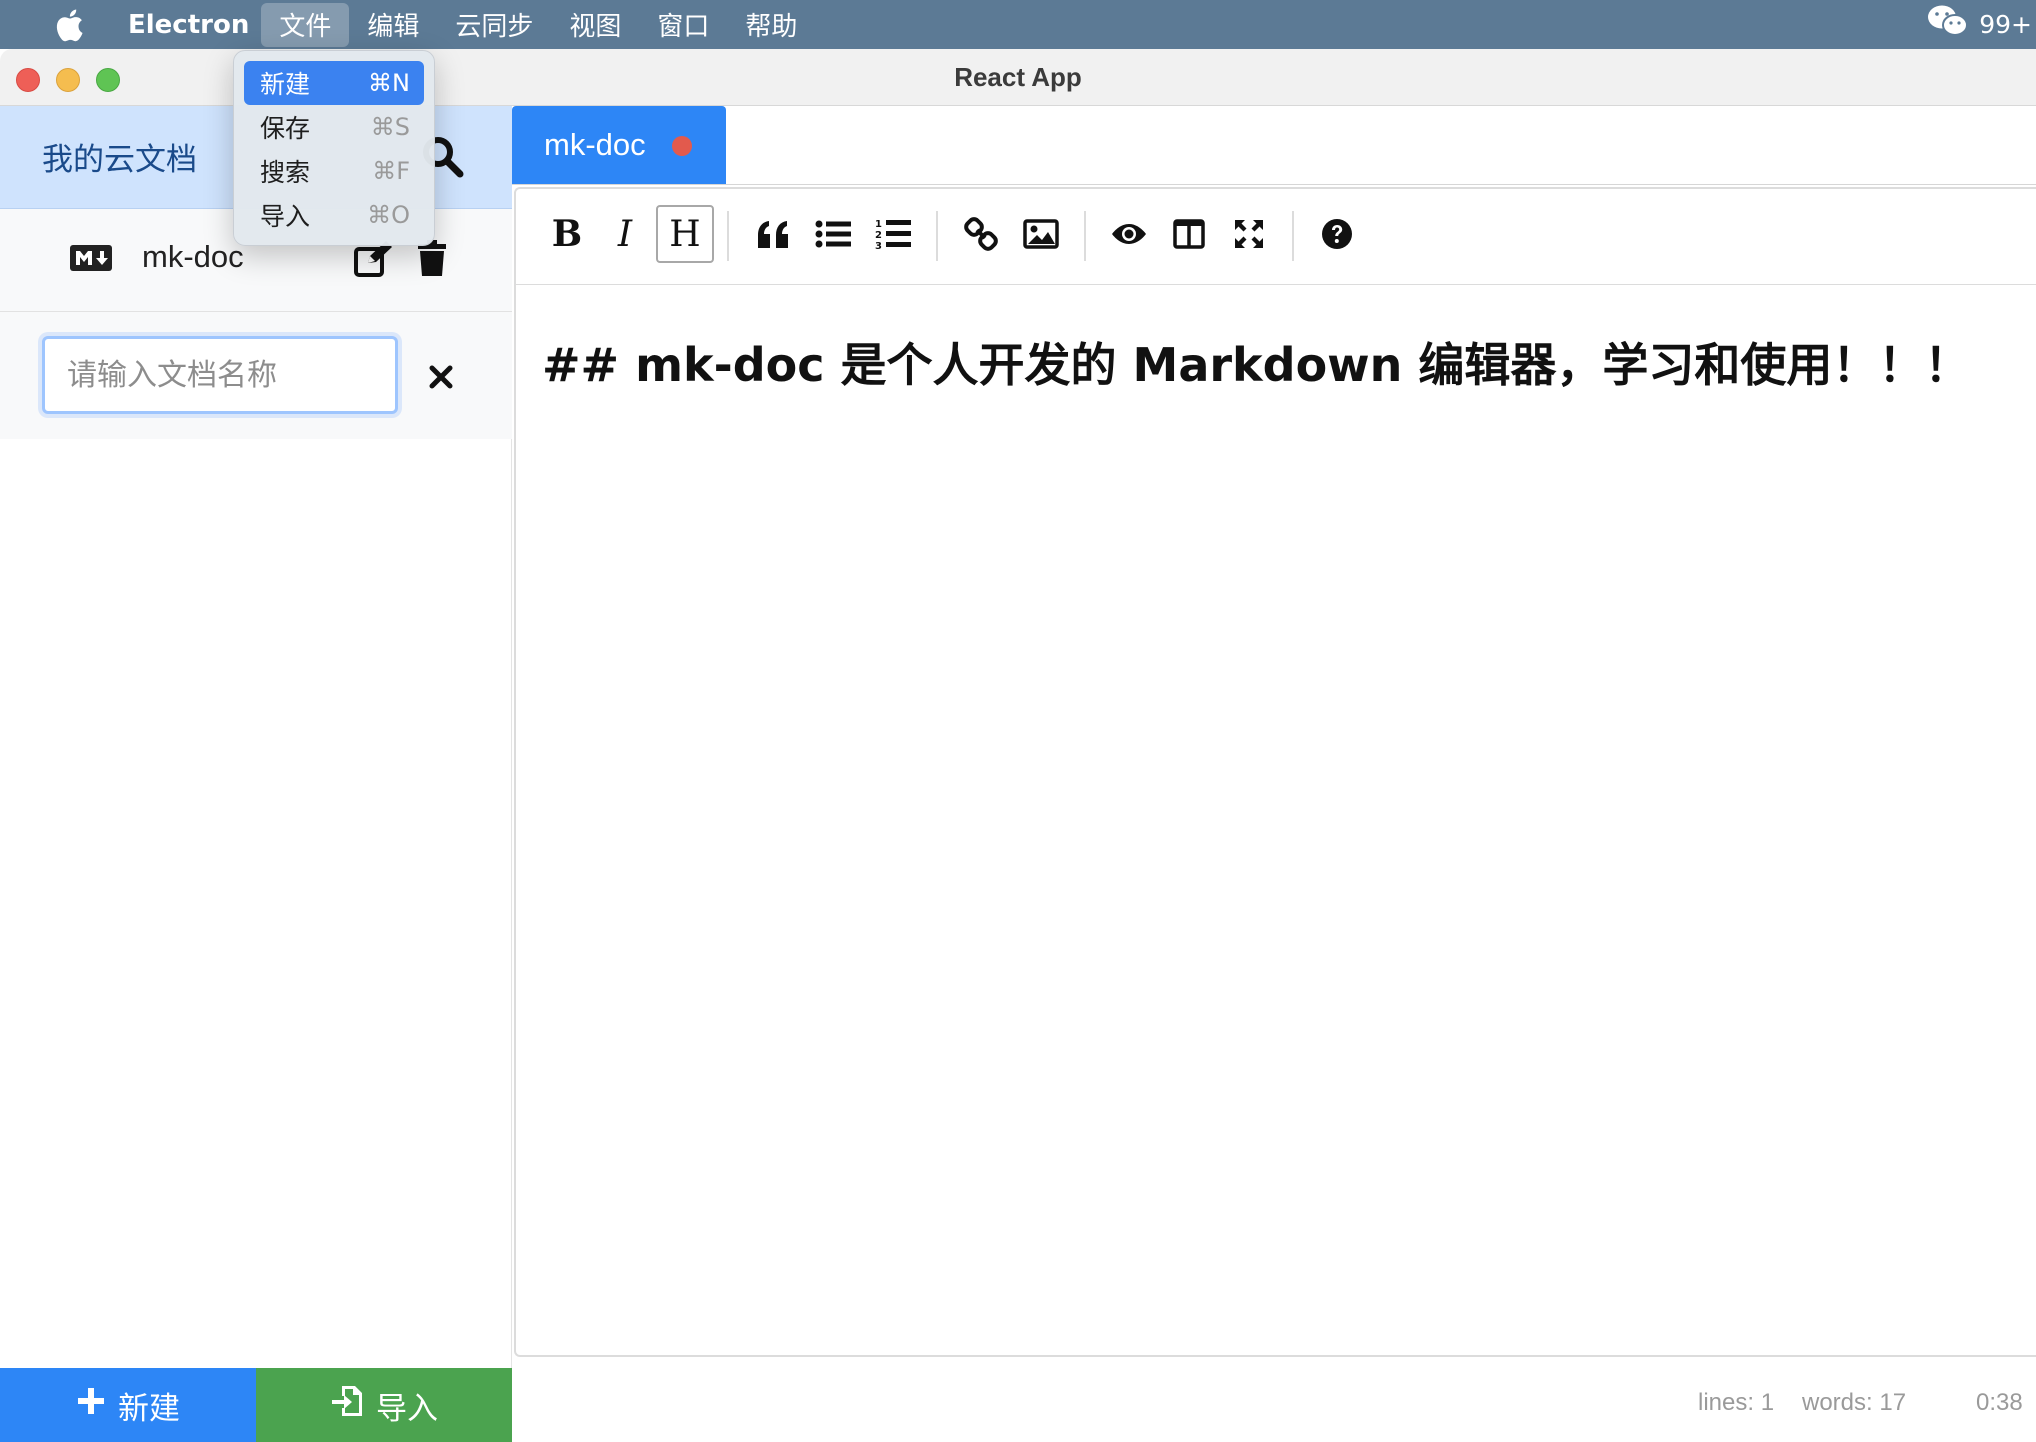 This screenshot has height=1442, width=2036. I want to click on apple-logo-icon, so click(69, 24).